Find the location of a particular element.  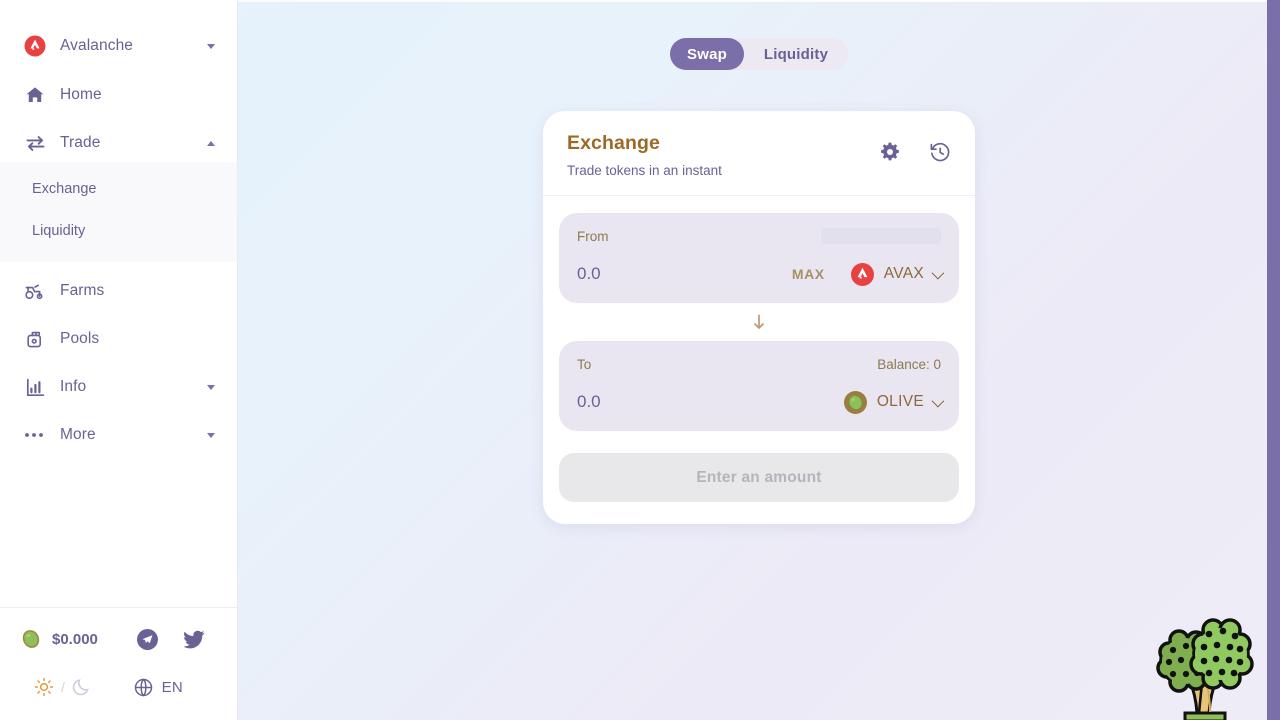

from-label: From is located at coordinates (593, 236).